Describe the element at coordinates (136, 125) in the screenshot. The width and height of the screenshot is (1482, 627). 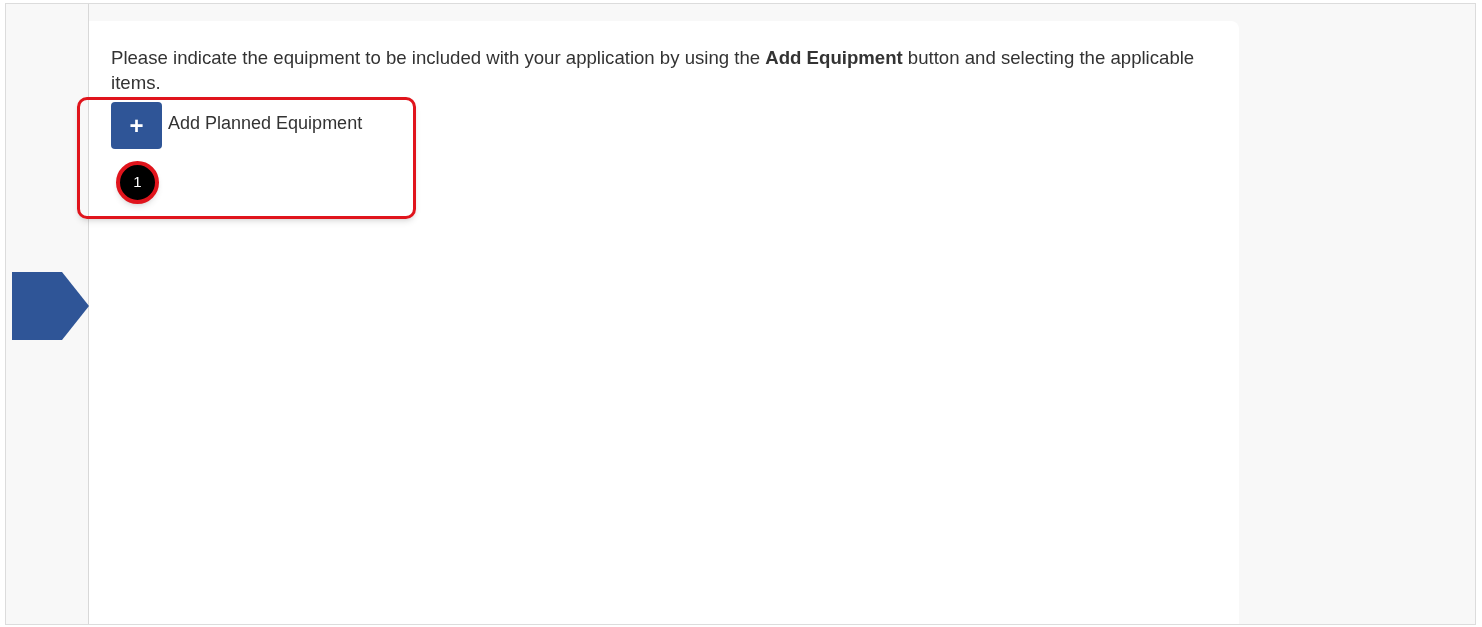
I see `add-button: +` at that location.